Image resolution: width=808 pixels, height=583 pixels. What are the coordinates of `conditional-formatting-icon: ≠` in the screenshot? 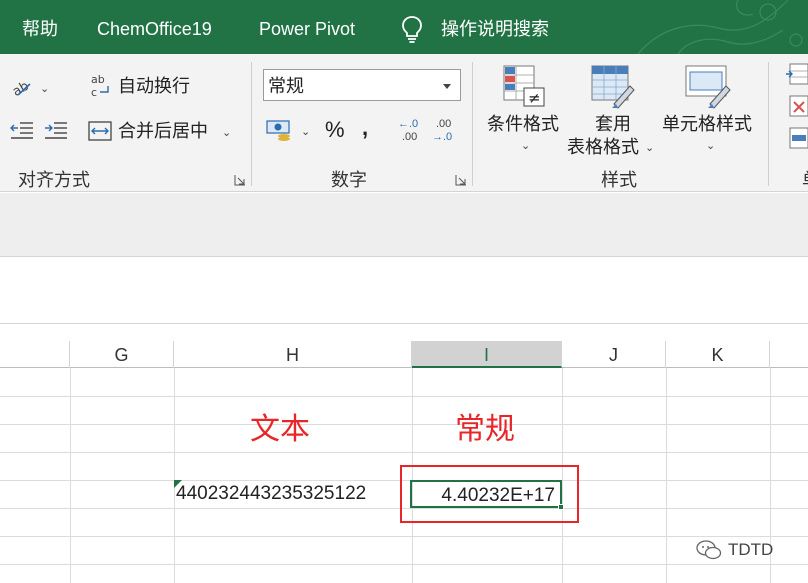 It's located at (524, 86).